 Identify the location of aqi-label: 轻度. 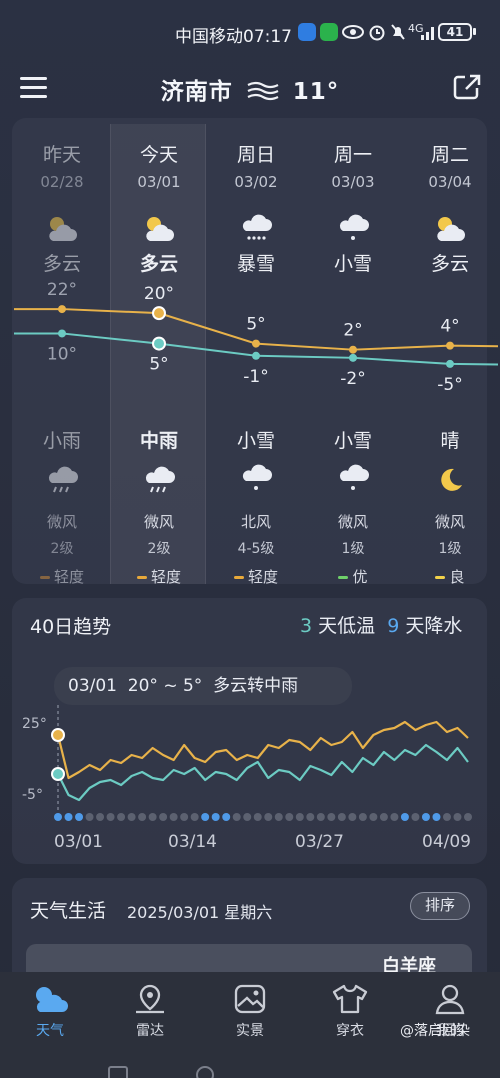
(262, 577).